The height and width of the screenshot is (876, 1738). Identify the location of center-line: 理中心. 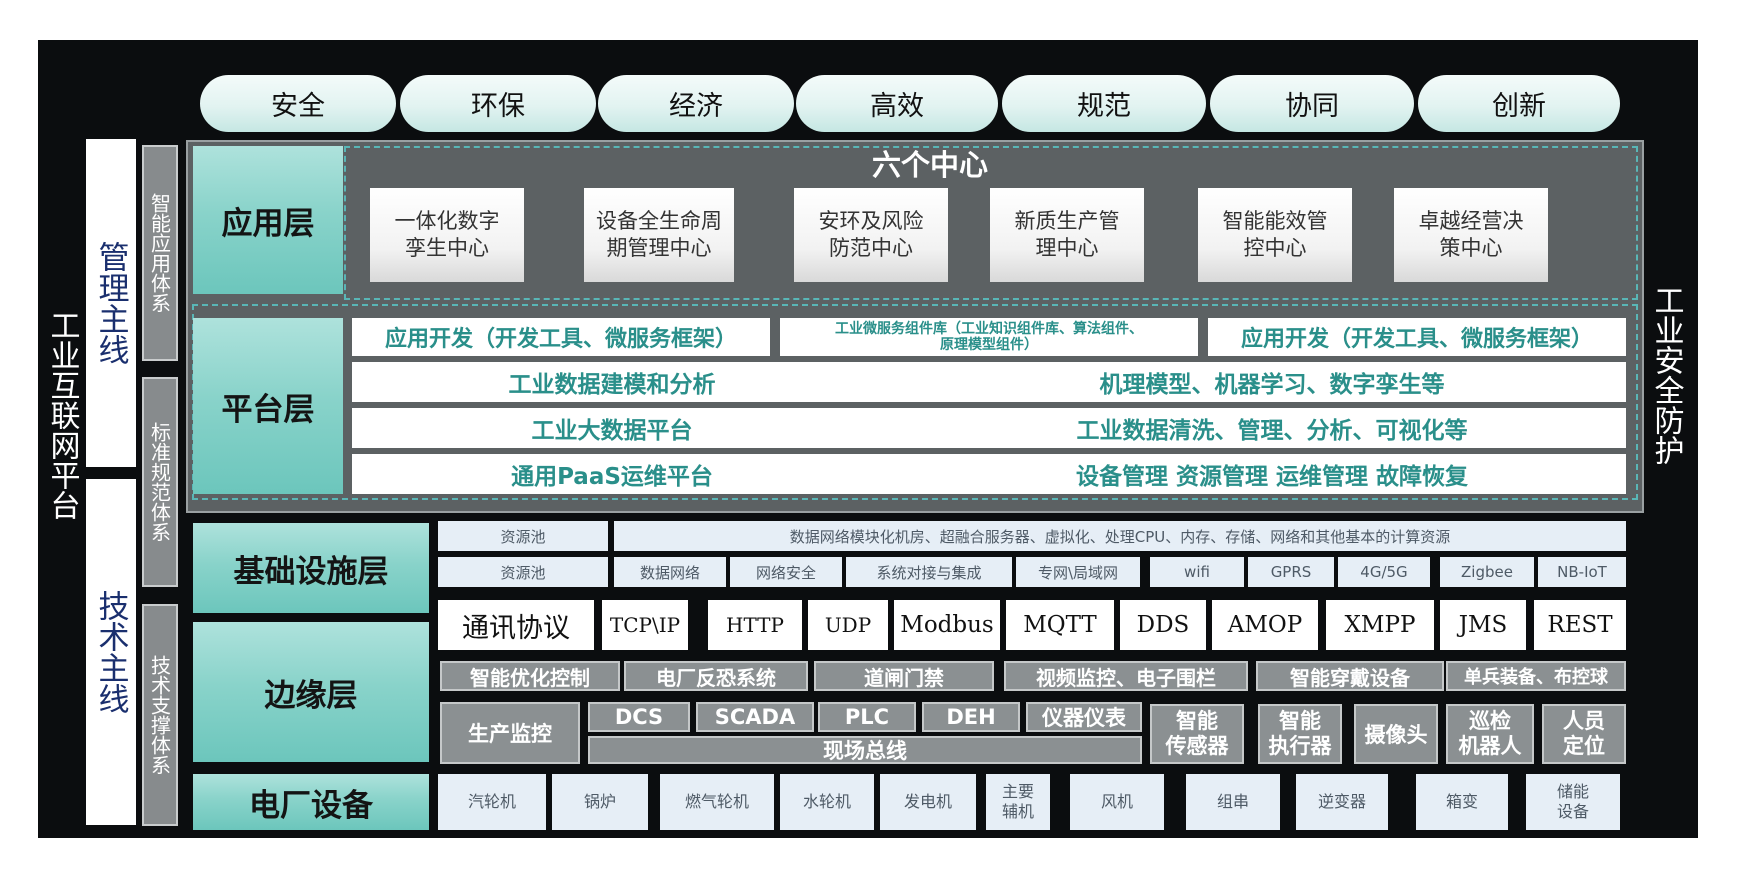
(1067, 248).